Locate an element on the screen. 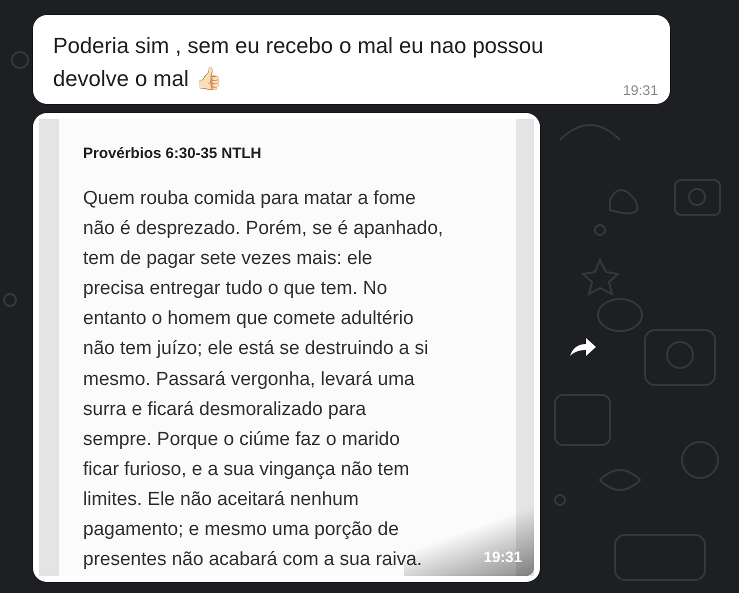  forward-icon is located at coordinates (583, 347).